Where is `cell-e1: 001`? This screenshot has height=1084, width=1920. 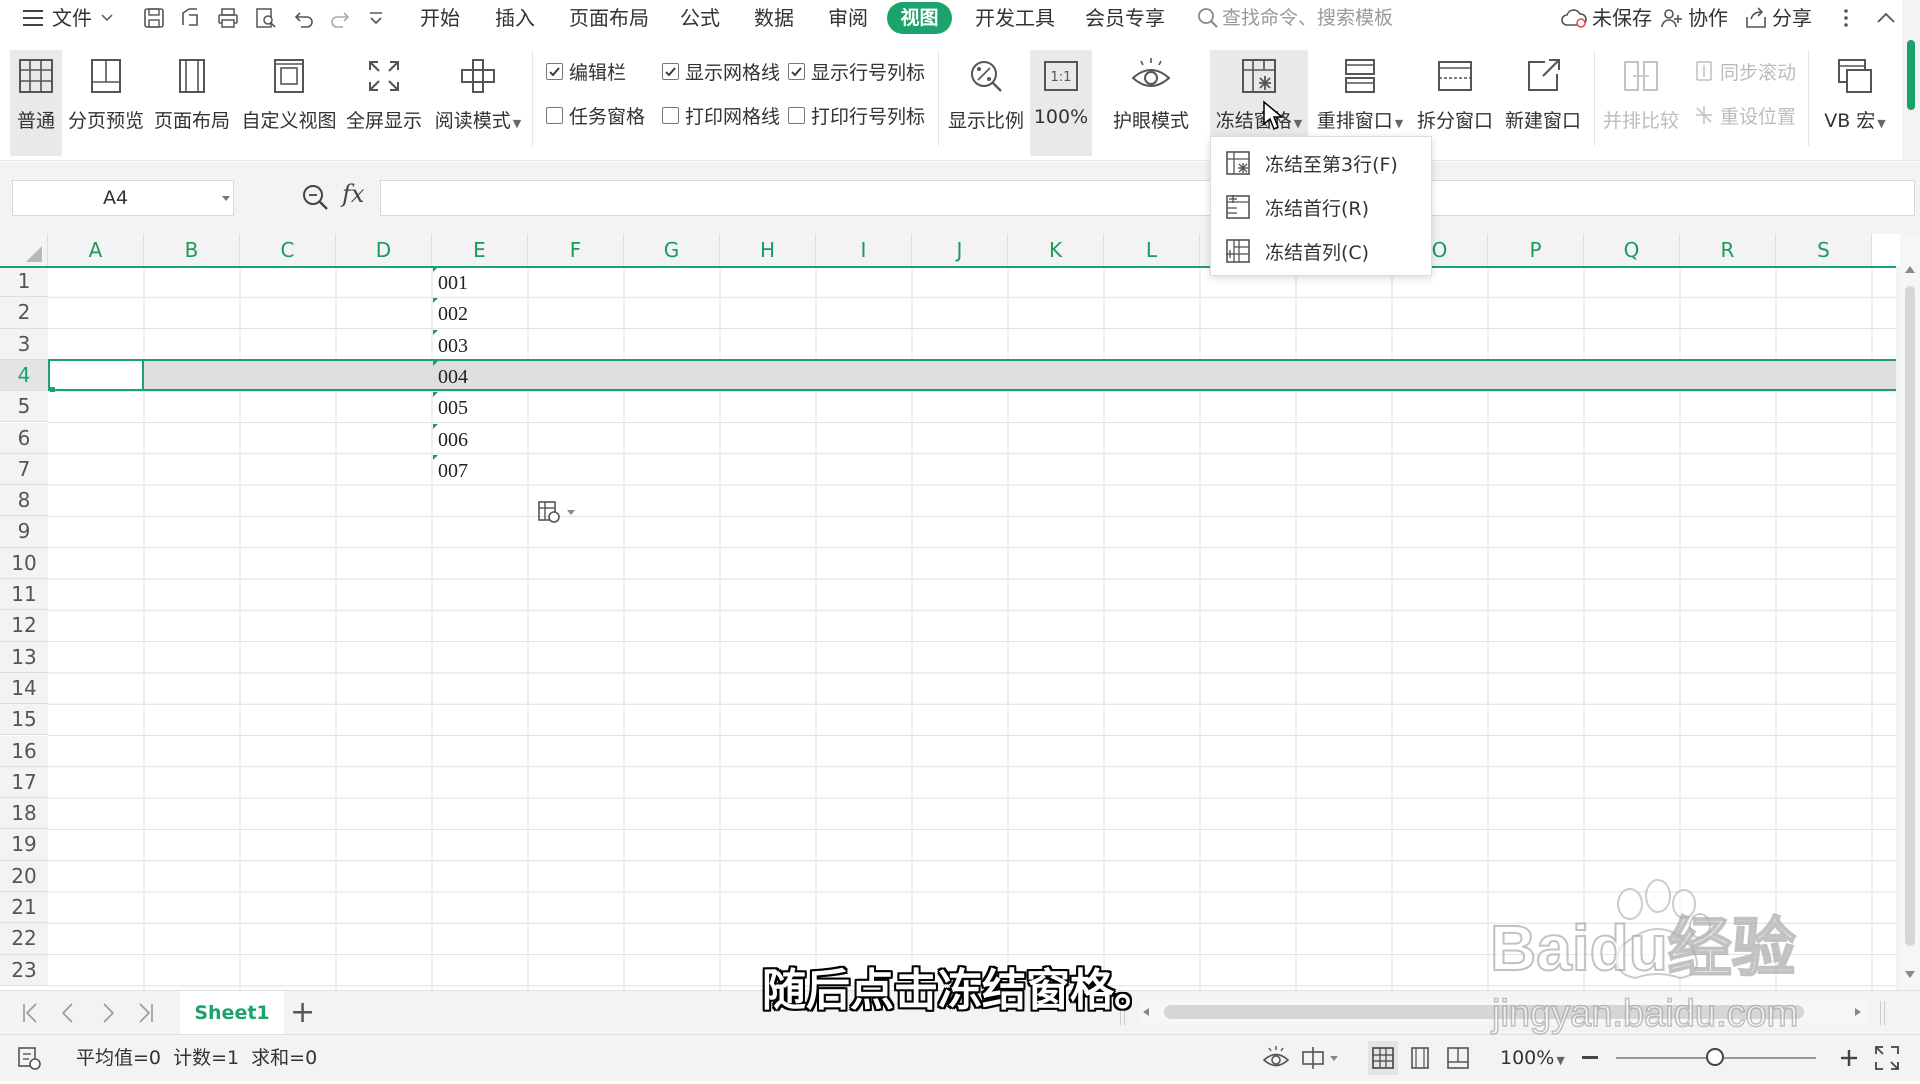 cell-e1: 001 is located at coordinates (480, 281).